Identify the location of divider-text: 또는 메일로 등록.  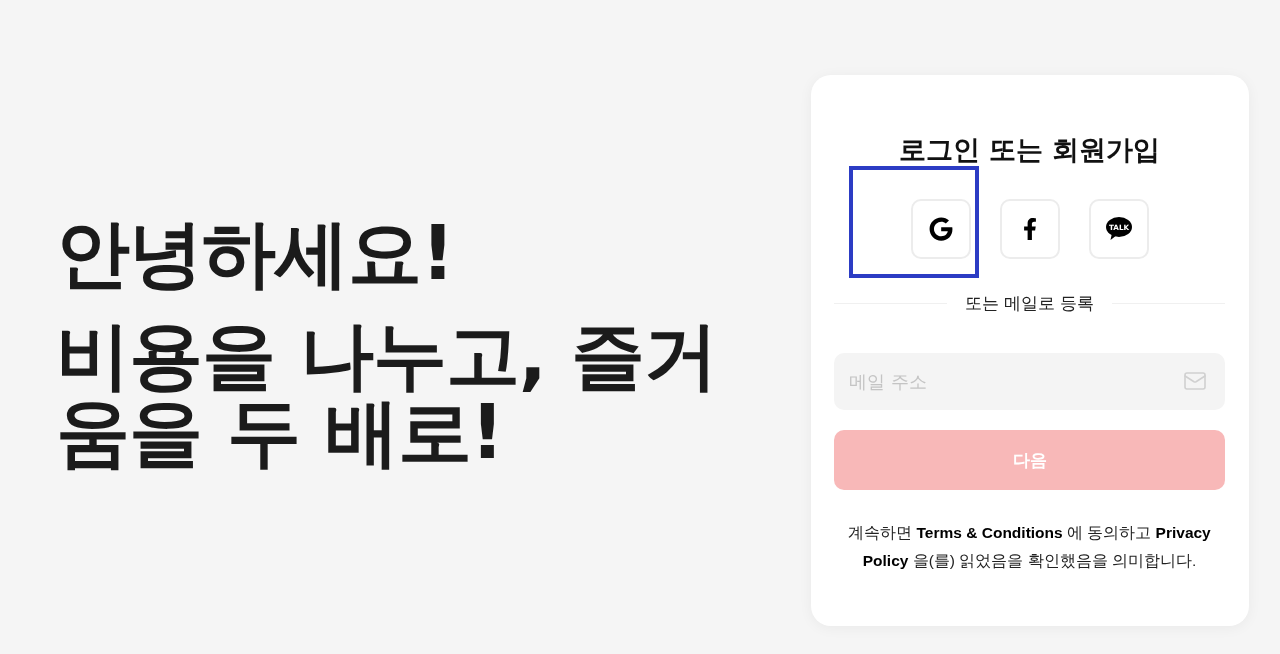
(1029, 303).